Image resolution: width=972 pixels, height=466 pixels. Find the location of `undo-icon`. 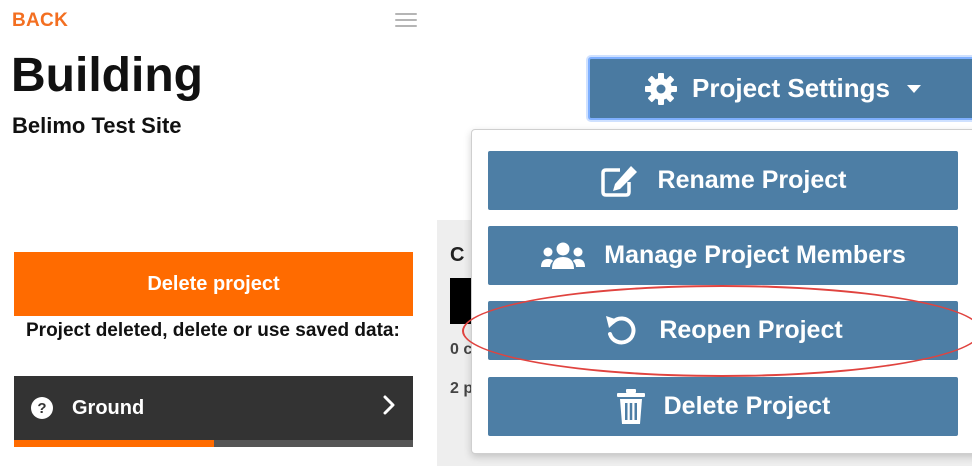

undo-icon is located at coordinates (621, 329).